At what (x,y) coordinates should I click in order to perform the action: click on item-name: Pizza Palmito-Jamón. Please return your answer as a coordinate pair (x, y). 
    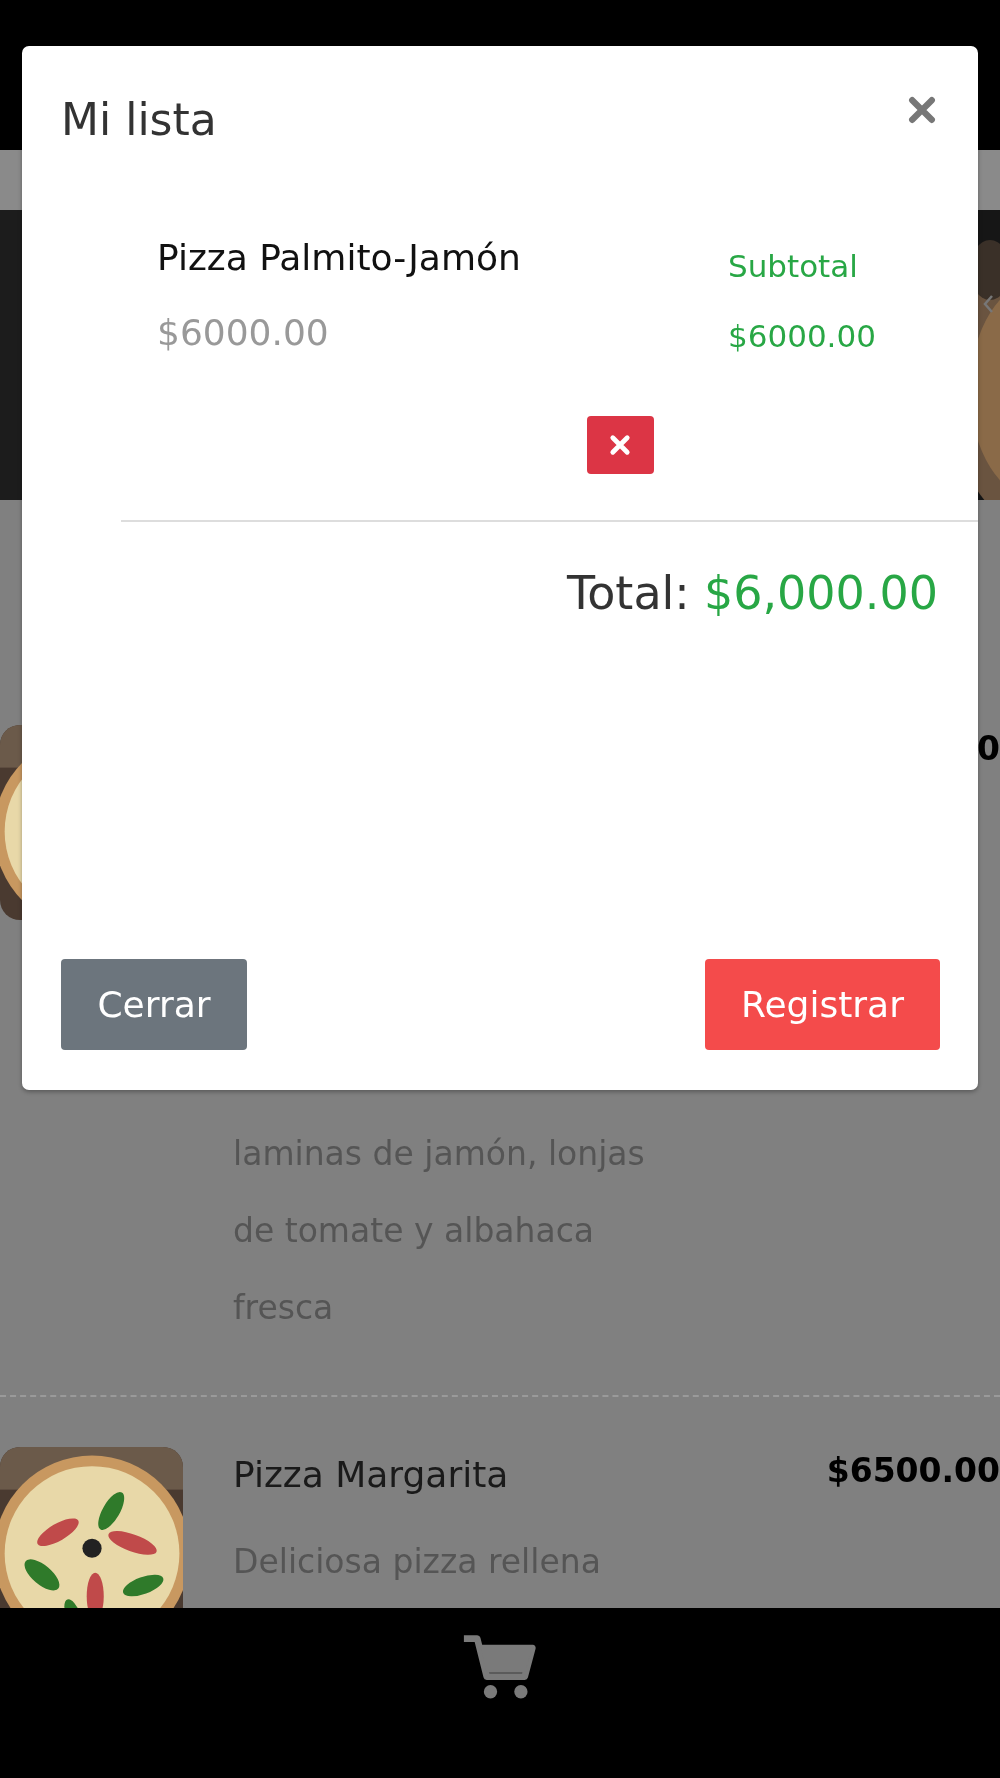
    Looking at the image, I should click on (339, 258).